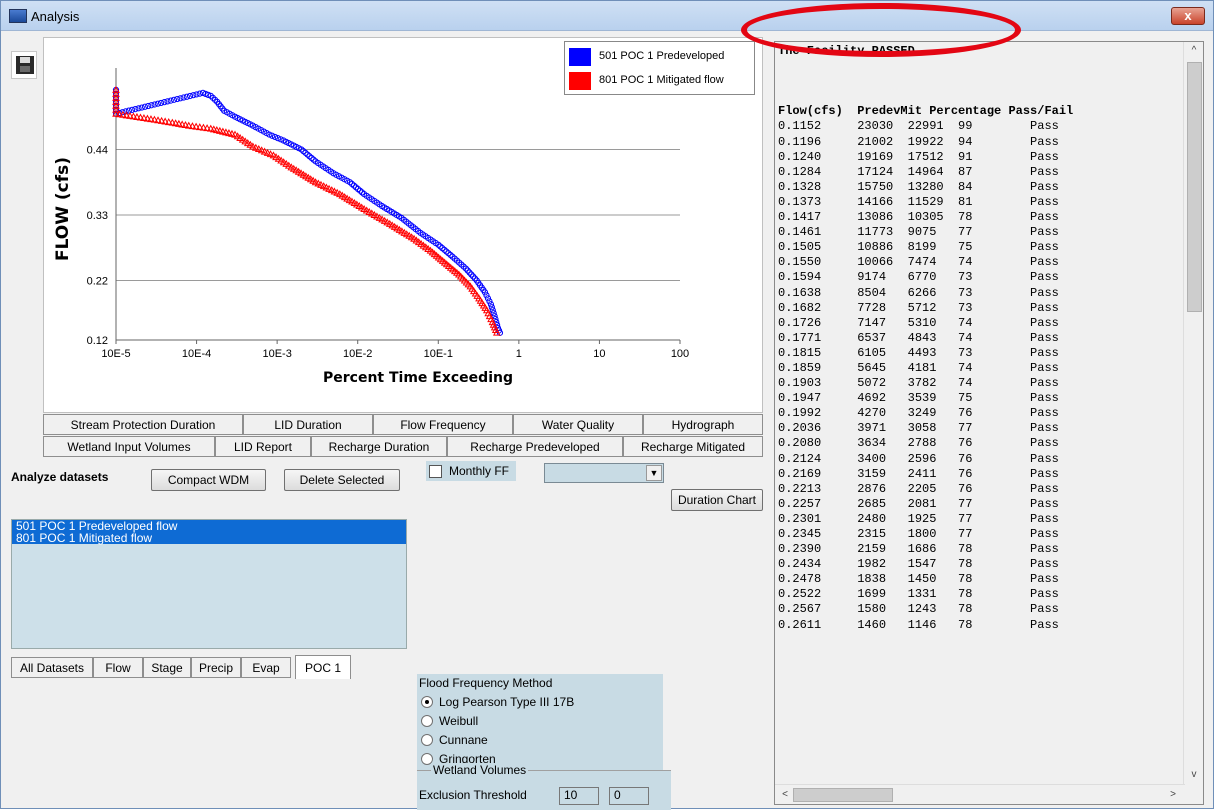  I want to click on table-row: 0.1461 11773 9075 77 Pass, so click(918, 232).